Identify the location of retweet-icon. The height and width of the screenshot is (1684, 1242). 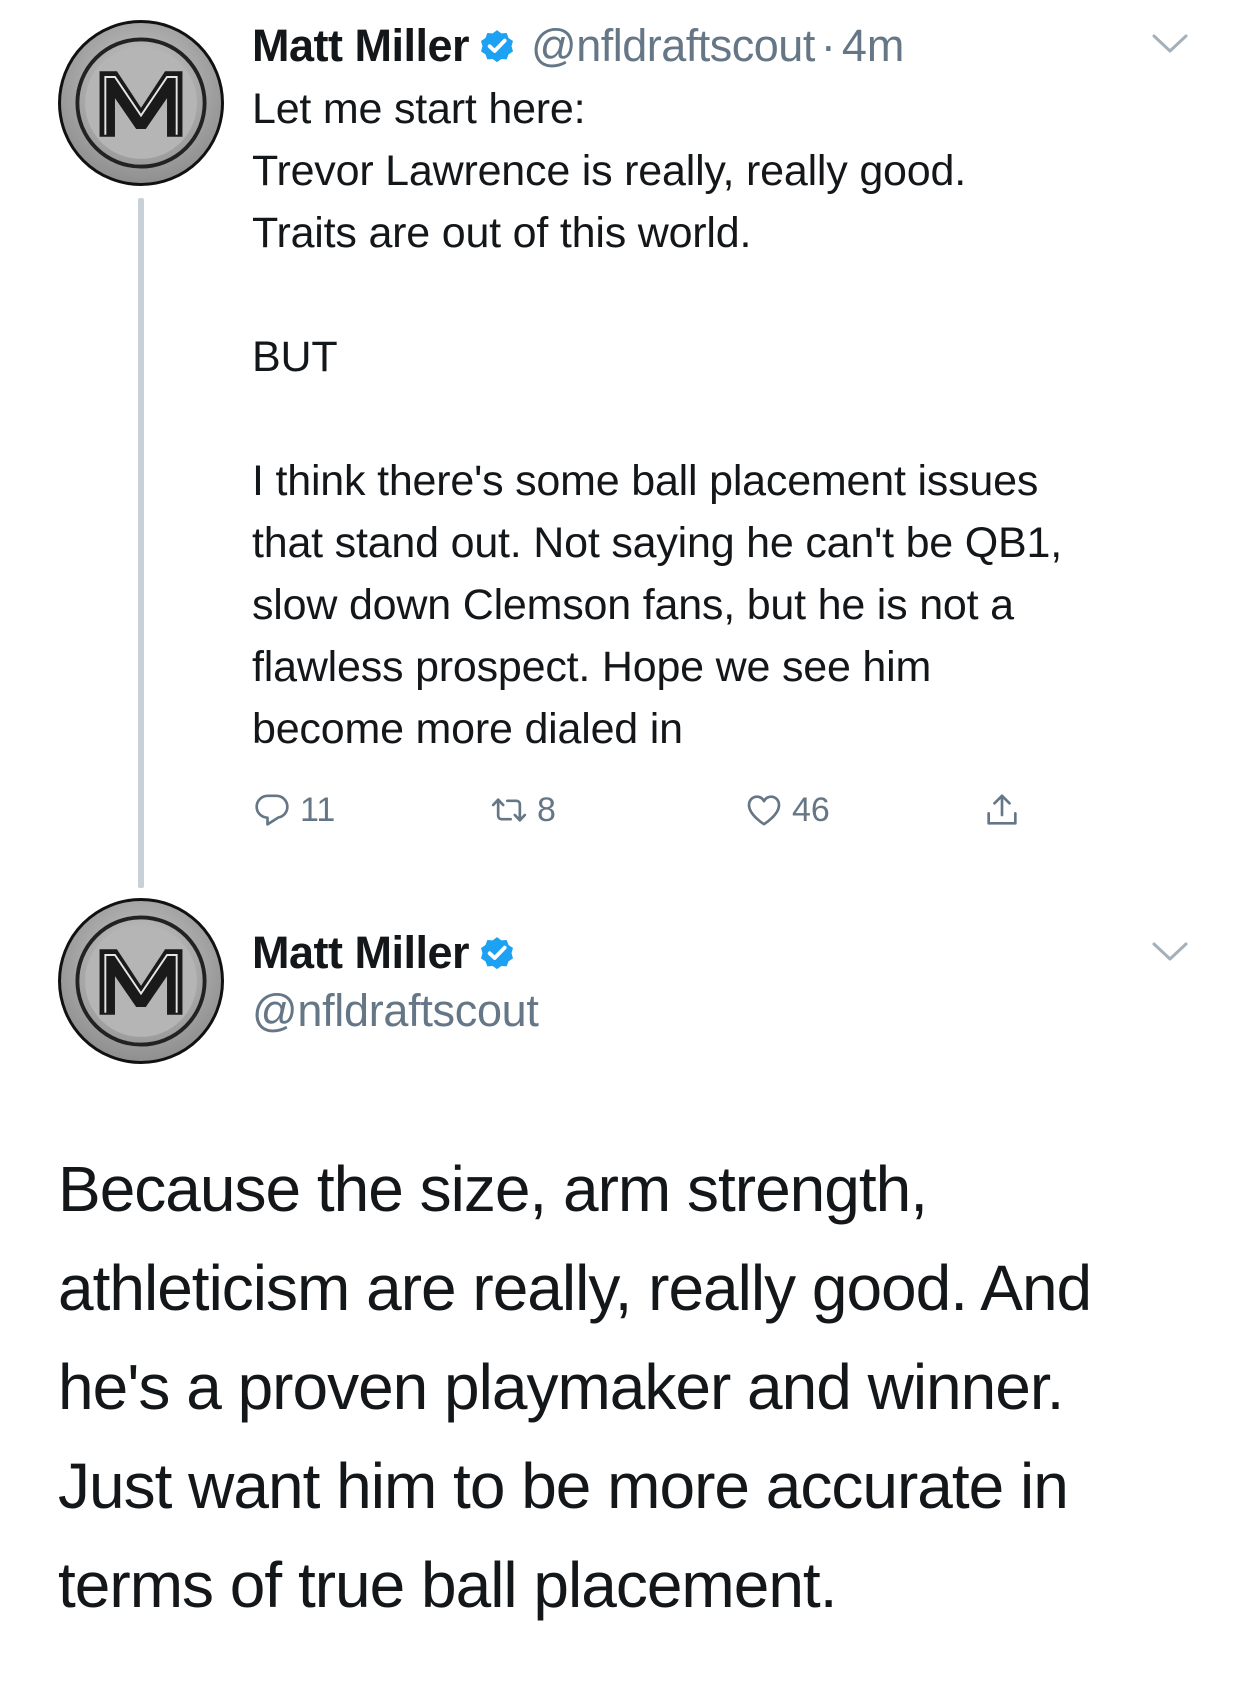
(509, 810).